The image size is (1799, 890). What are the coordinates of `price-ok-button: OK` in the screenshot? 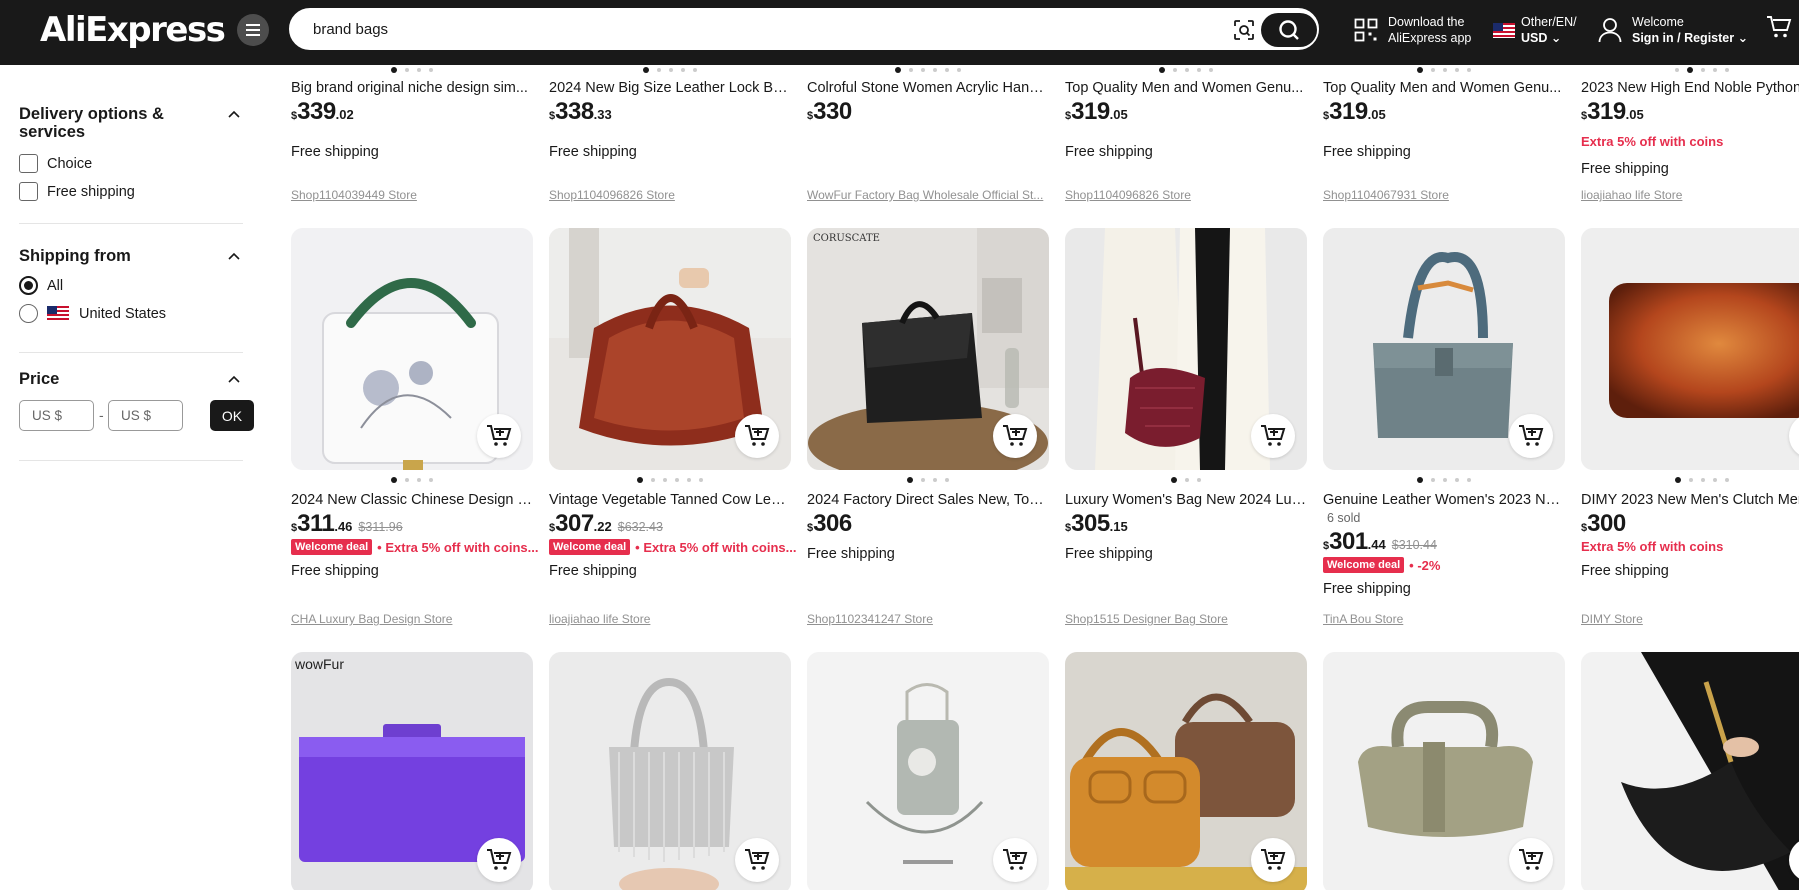 It's located at (232, 415).